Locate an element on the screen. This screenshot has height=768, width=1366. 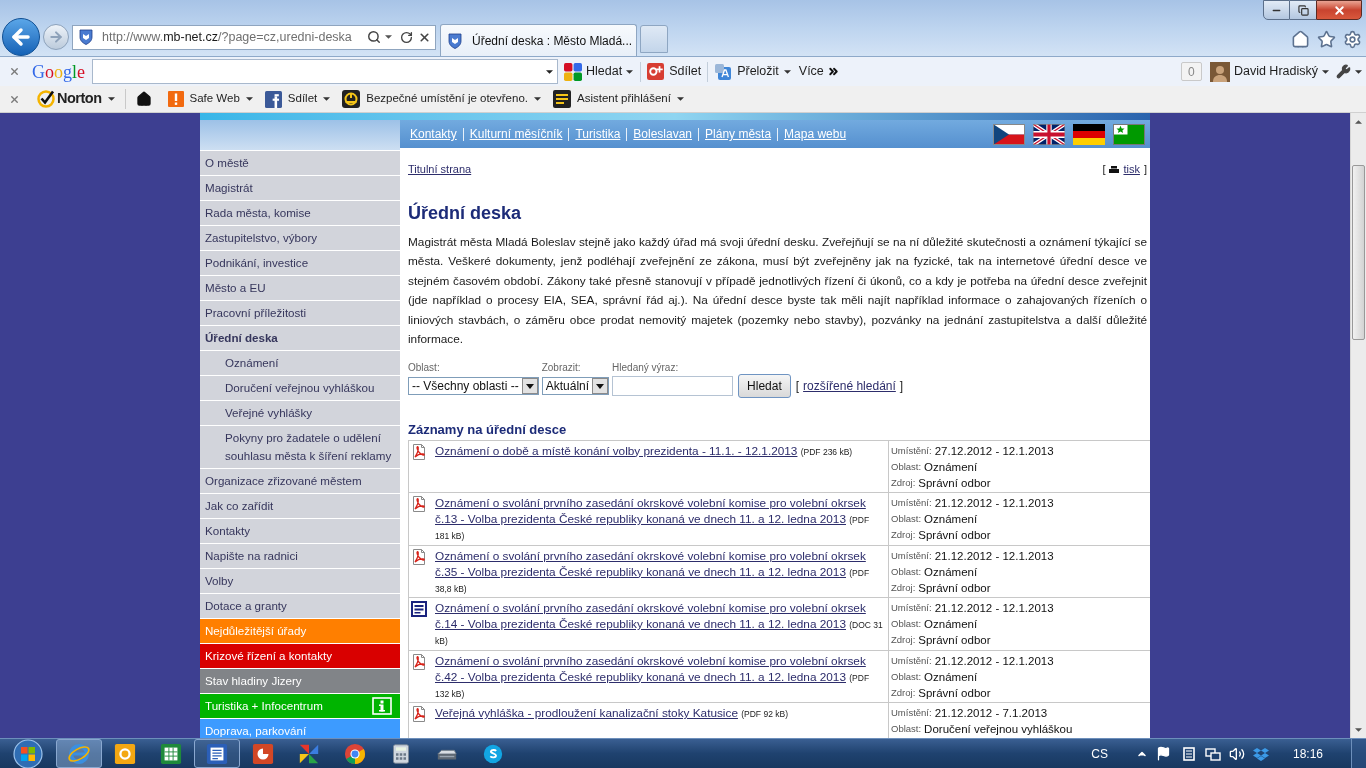
sidebar-item: Dotace a granty is located at coordinates (300, 606).